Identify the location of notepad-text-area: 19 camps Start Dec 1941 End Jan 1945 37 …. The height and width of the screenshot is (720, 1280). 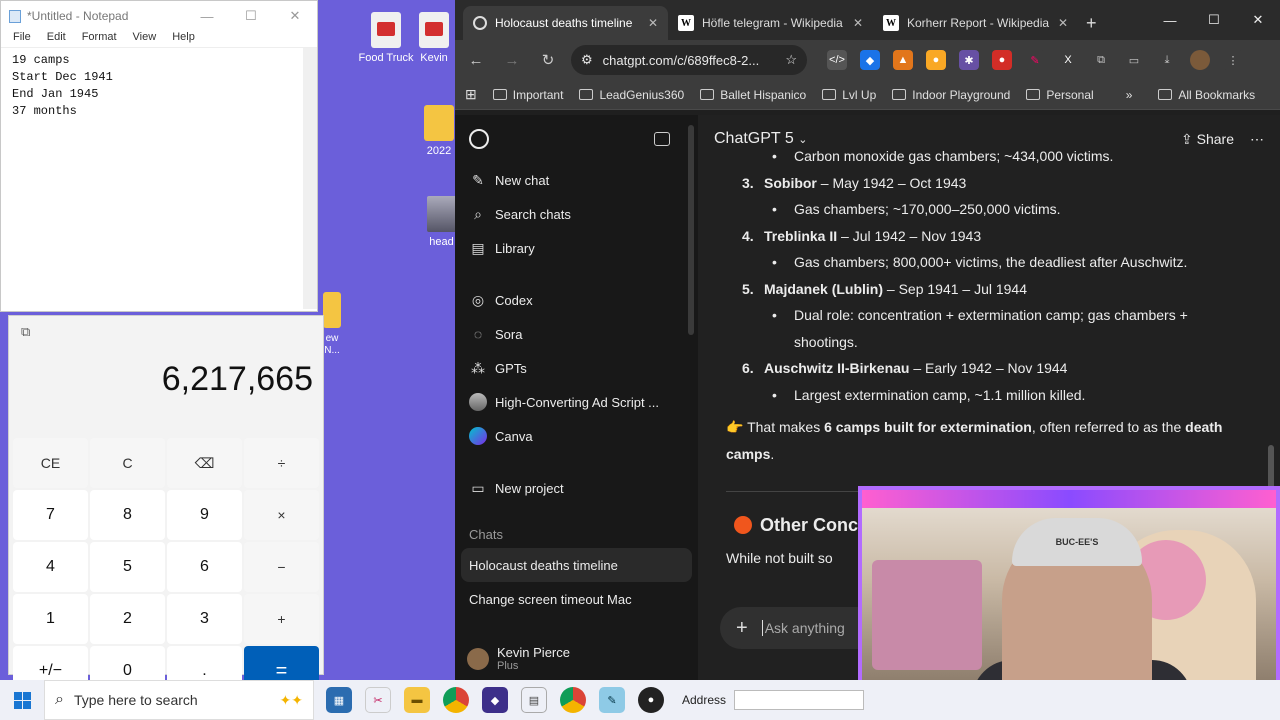
(159, 178).